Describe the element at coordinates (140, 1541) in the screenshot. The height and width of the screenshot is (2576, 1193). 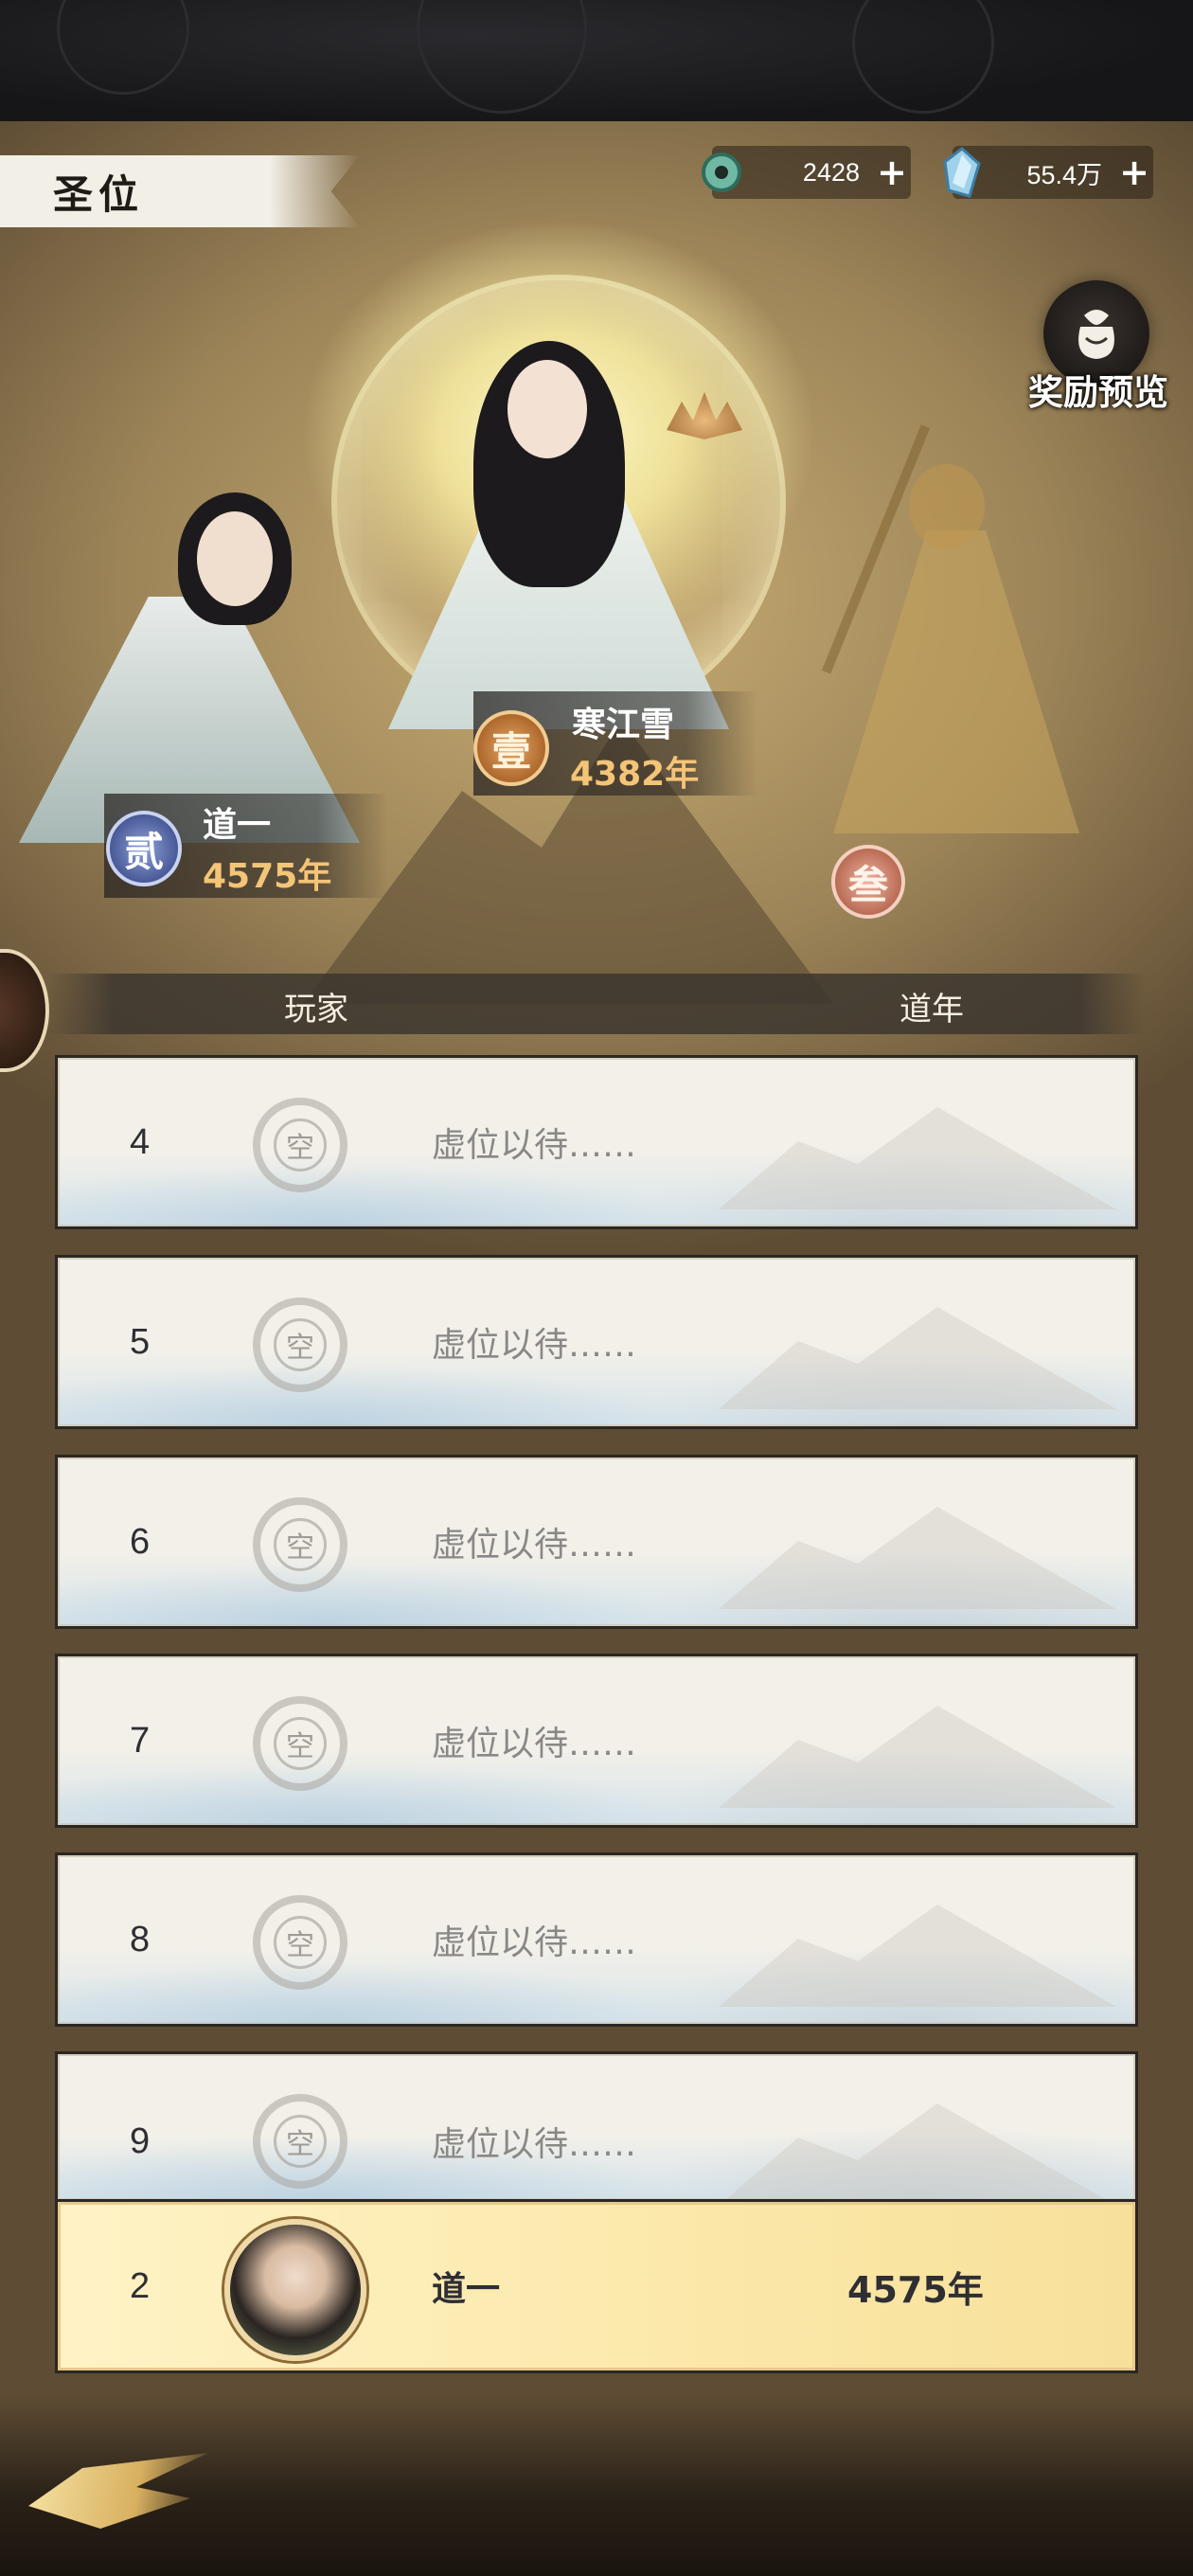
I see `row-rank: 6` at that location.